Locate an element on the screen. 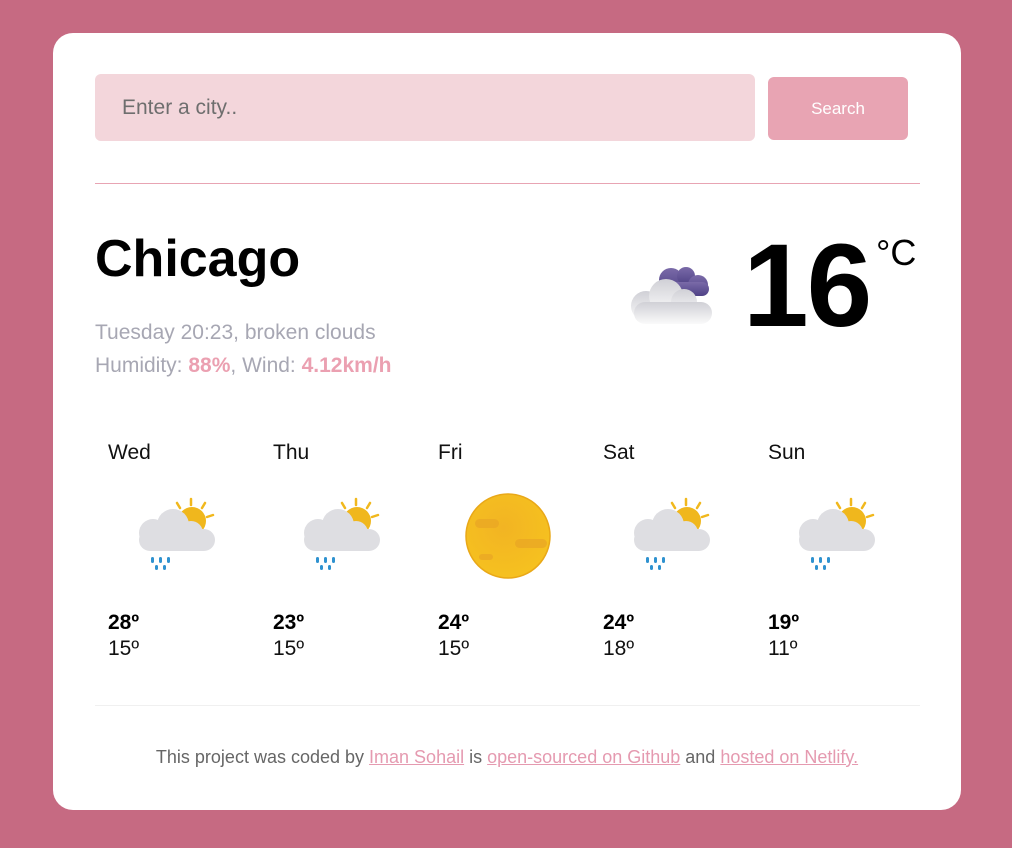  forecast-max-temp: 19º is located at coordinates (784, 622).